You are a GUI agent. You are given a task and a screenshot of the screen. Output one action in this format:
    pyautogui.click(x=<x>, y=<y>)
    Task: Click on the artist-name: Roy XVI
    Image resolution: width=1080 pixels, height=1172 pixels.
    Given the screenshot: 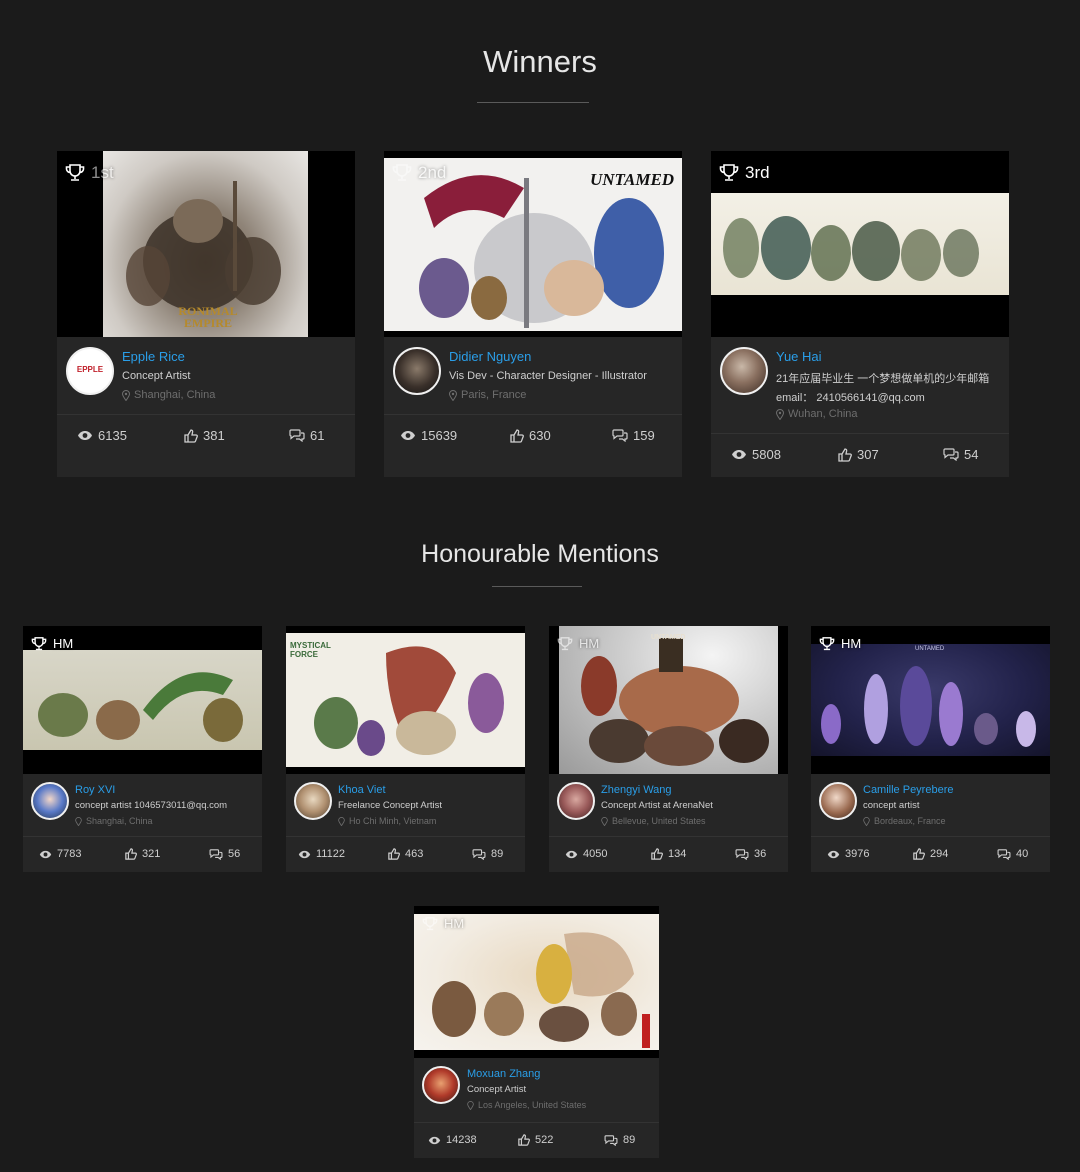 What is the action you would take?
    pyautogui.click(x=95, y=790)
    